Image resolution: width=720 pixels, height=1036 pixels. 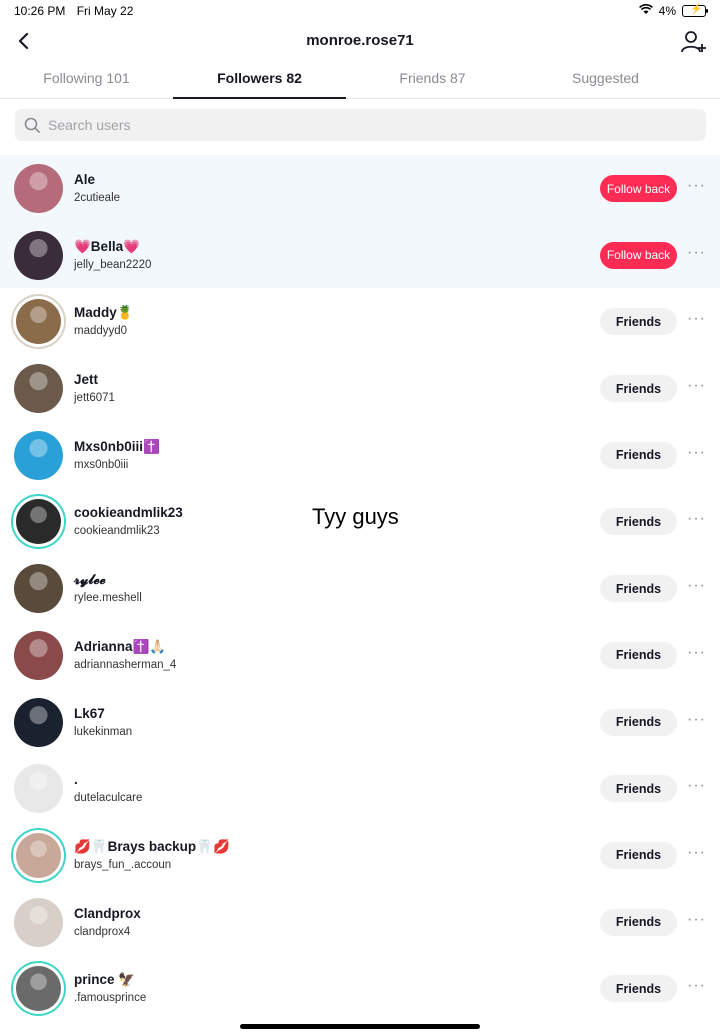 What do you see at coordinates (645, 11) in the screenshot?
I see `wifi-icon` at bounding box center [645, 11].